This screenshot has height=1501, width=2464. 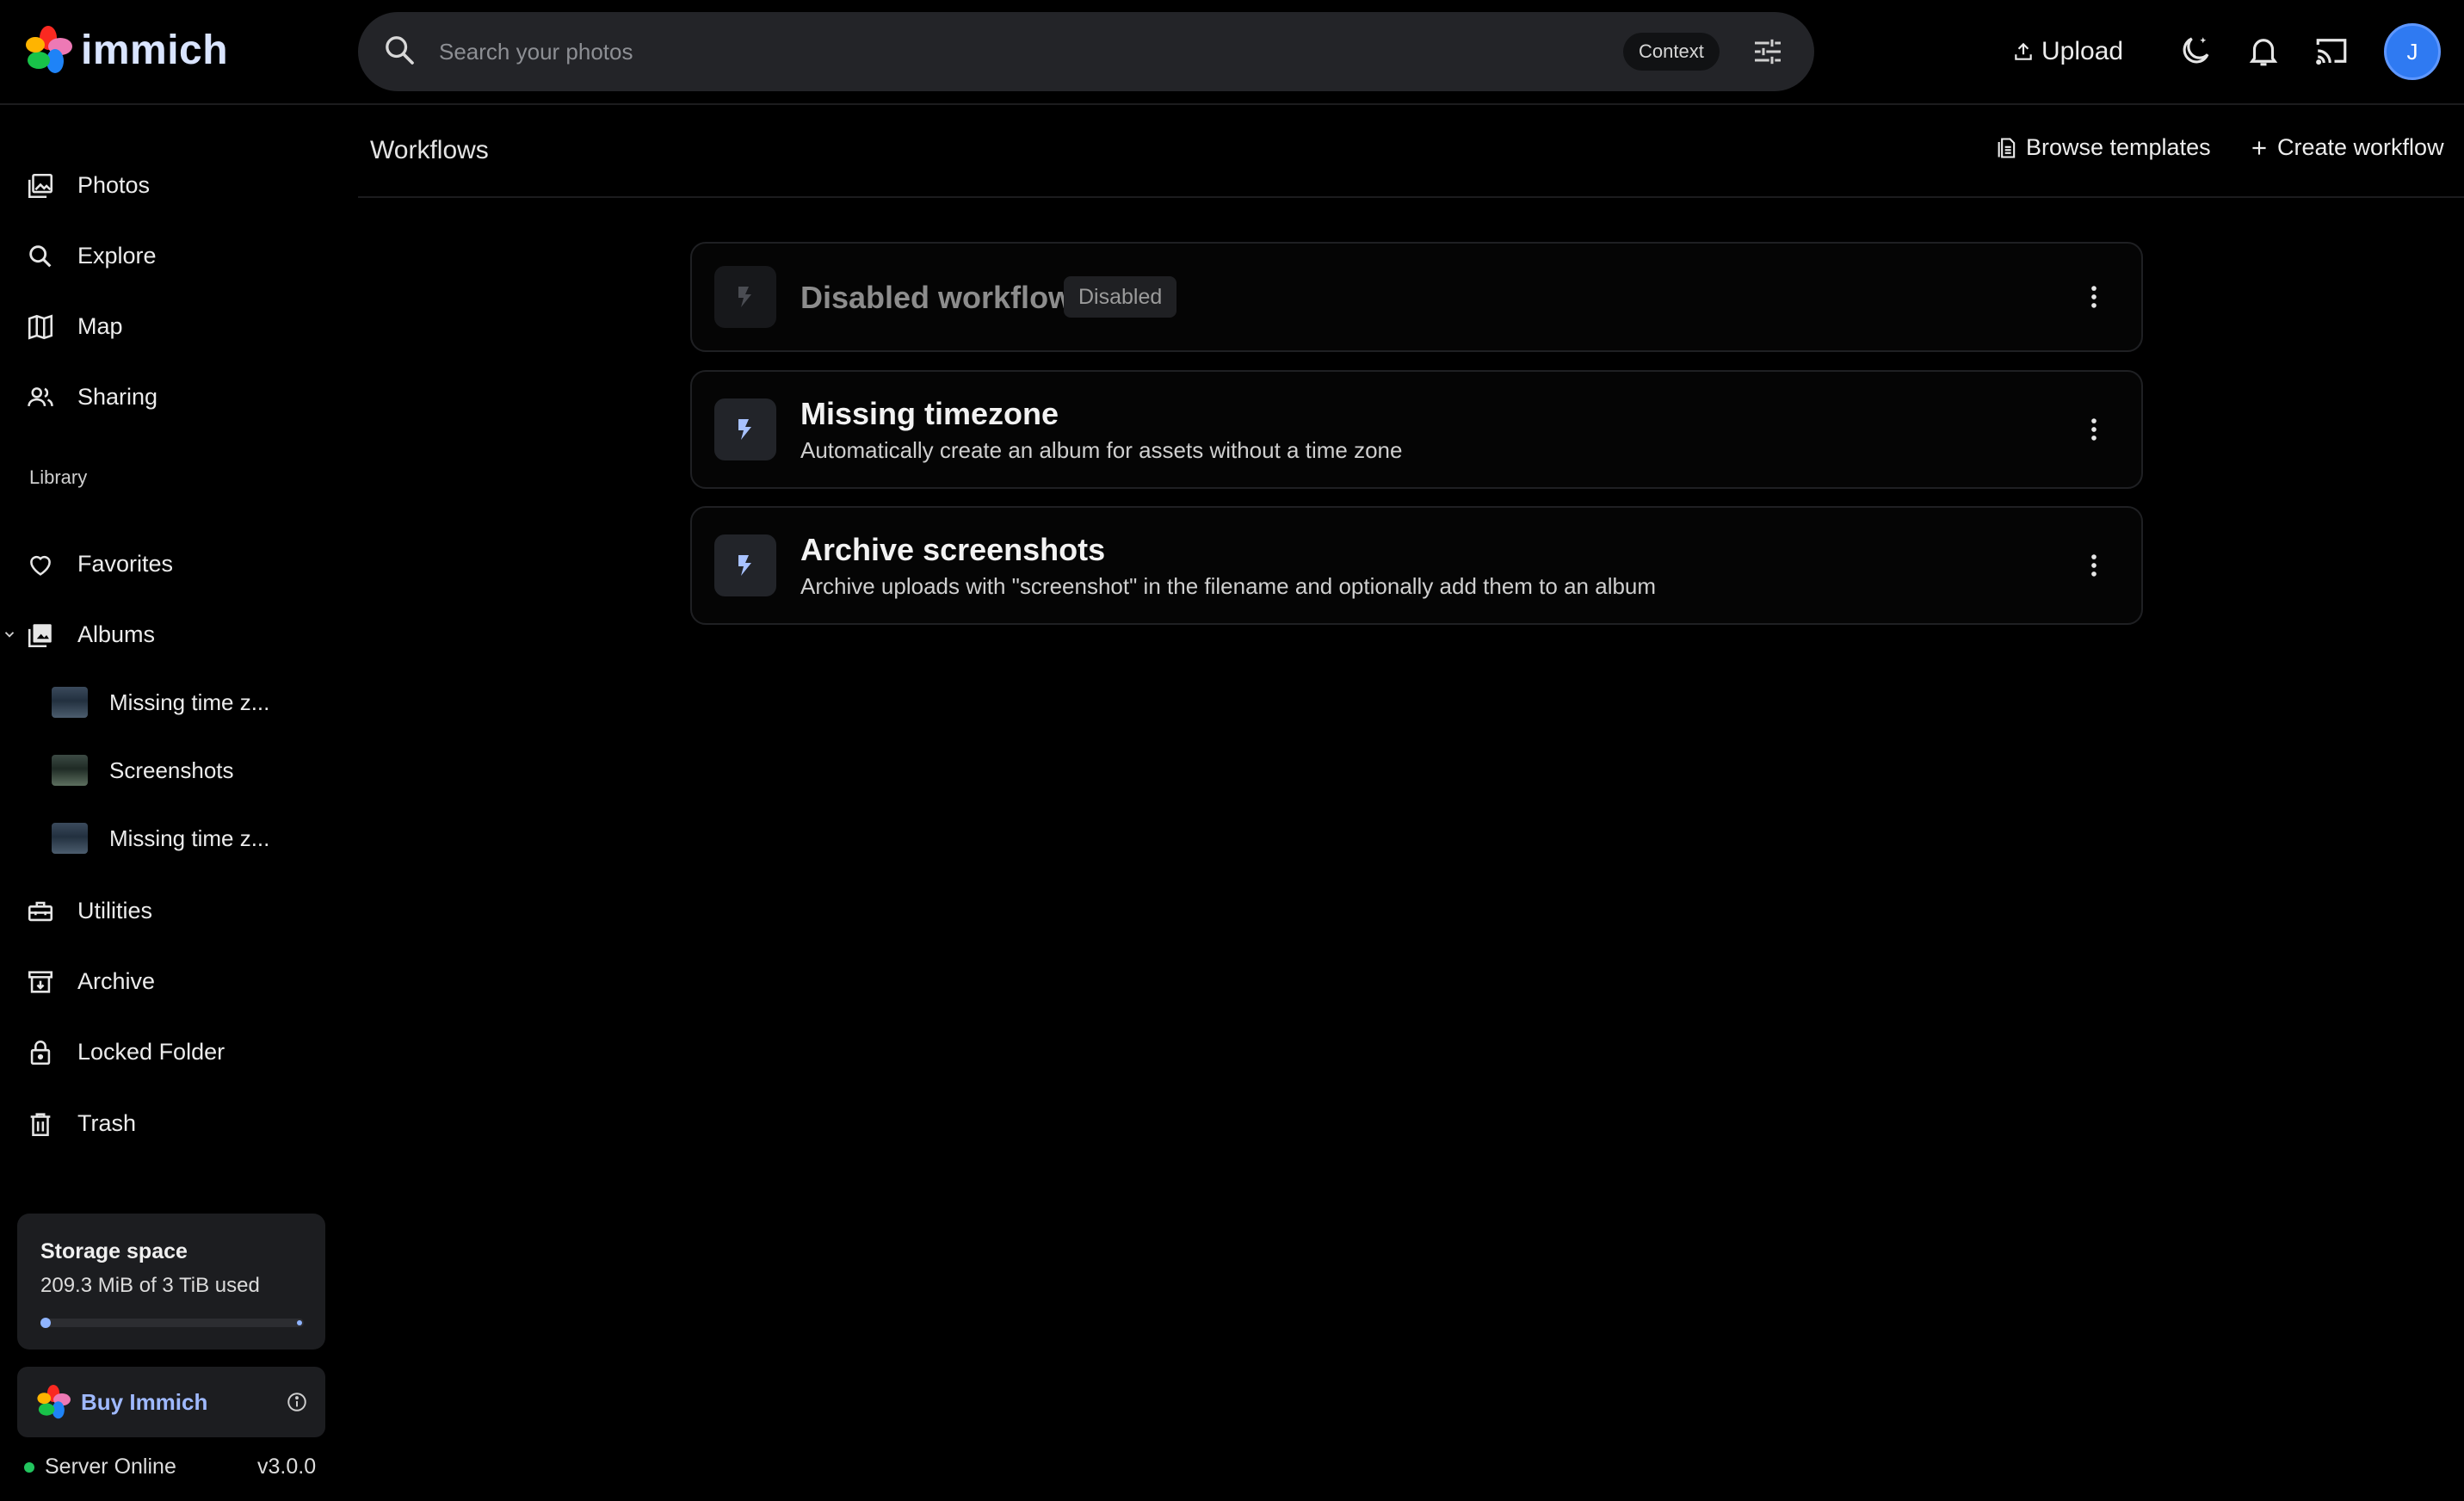 I want to click on server-status: Server Online, so click(x=100, y=1467).